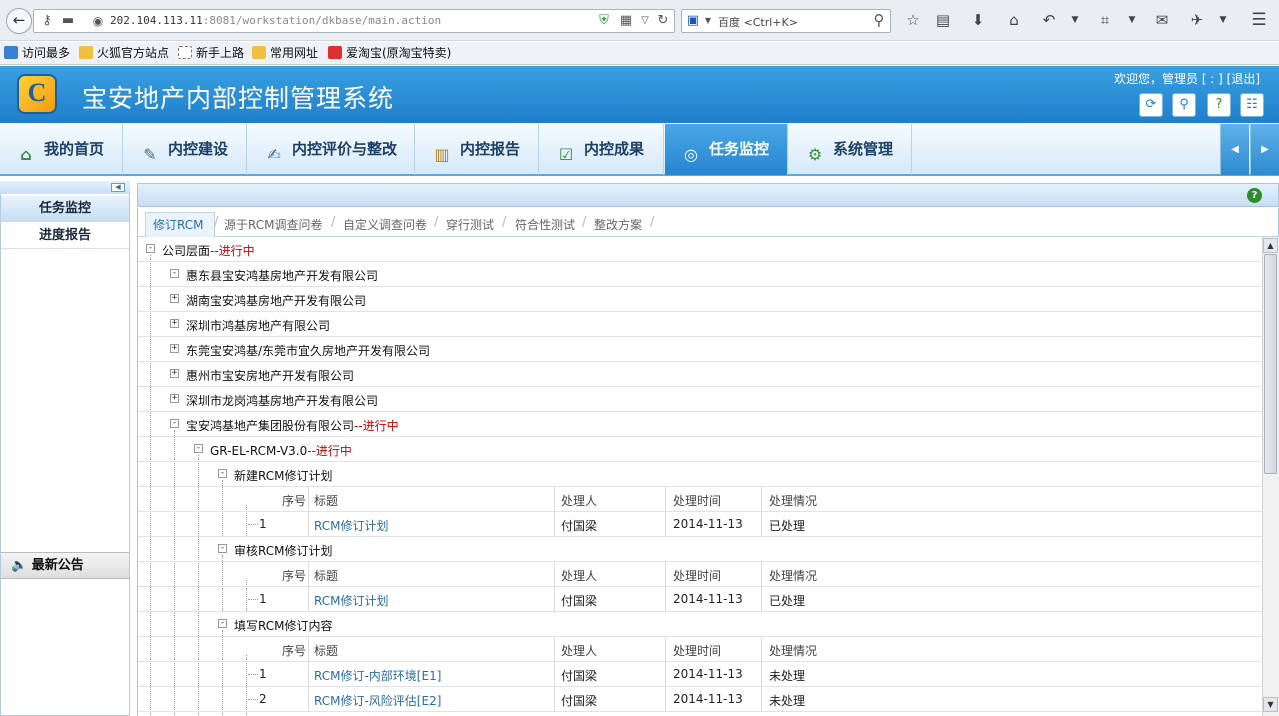 The height and width of the screenshot is (716, 1279). I want to click on home-icon: ⌂, so click(1014, 20).